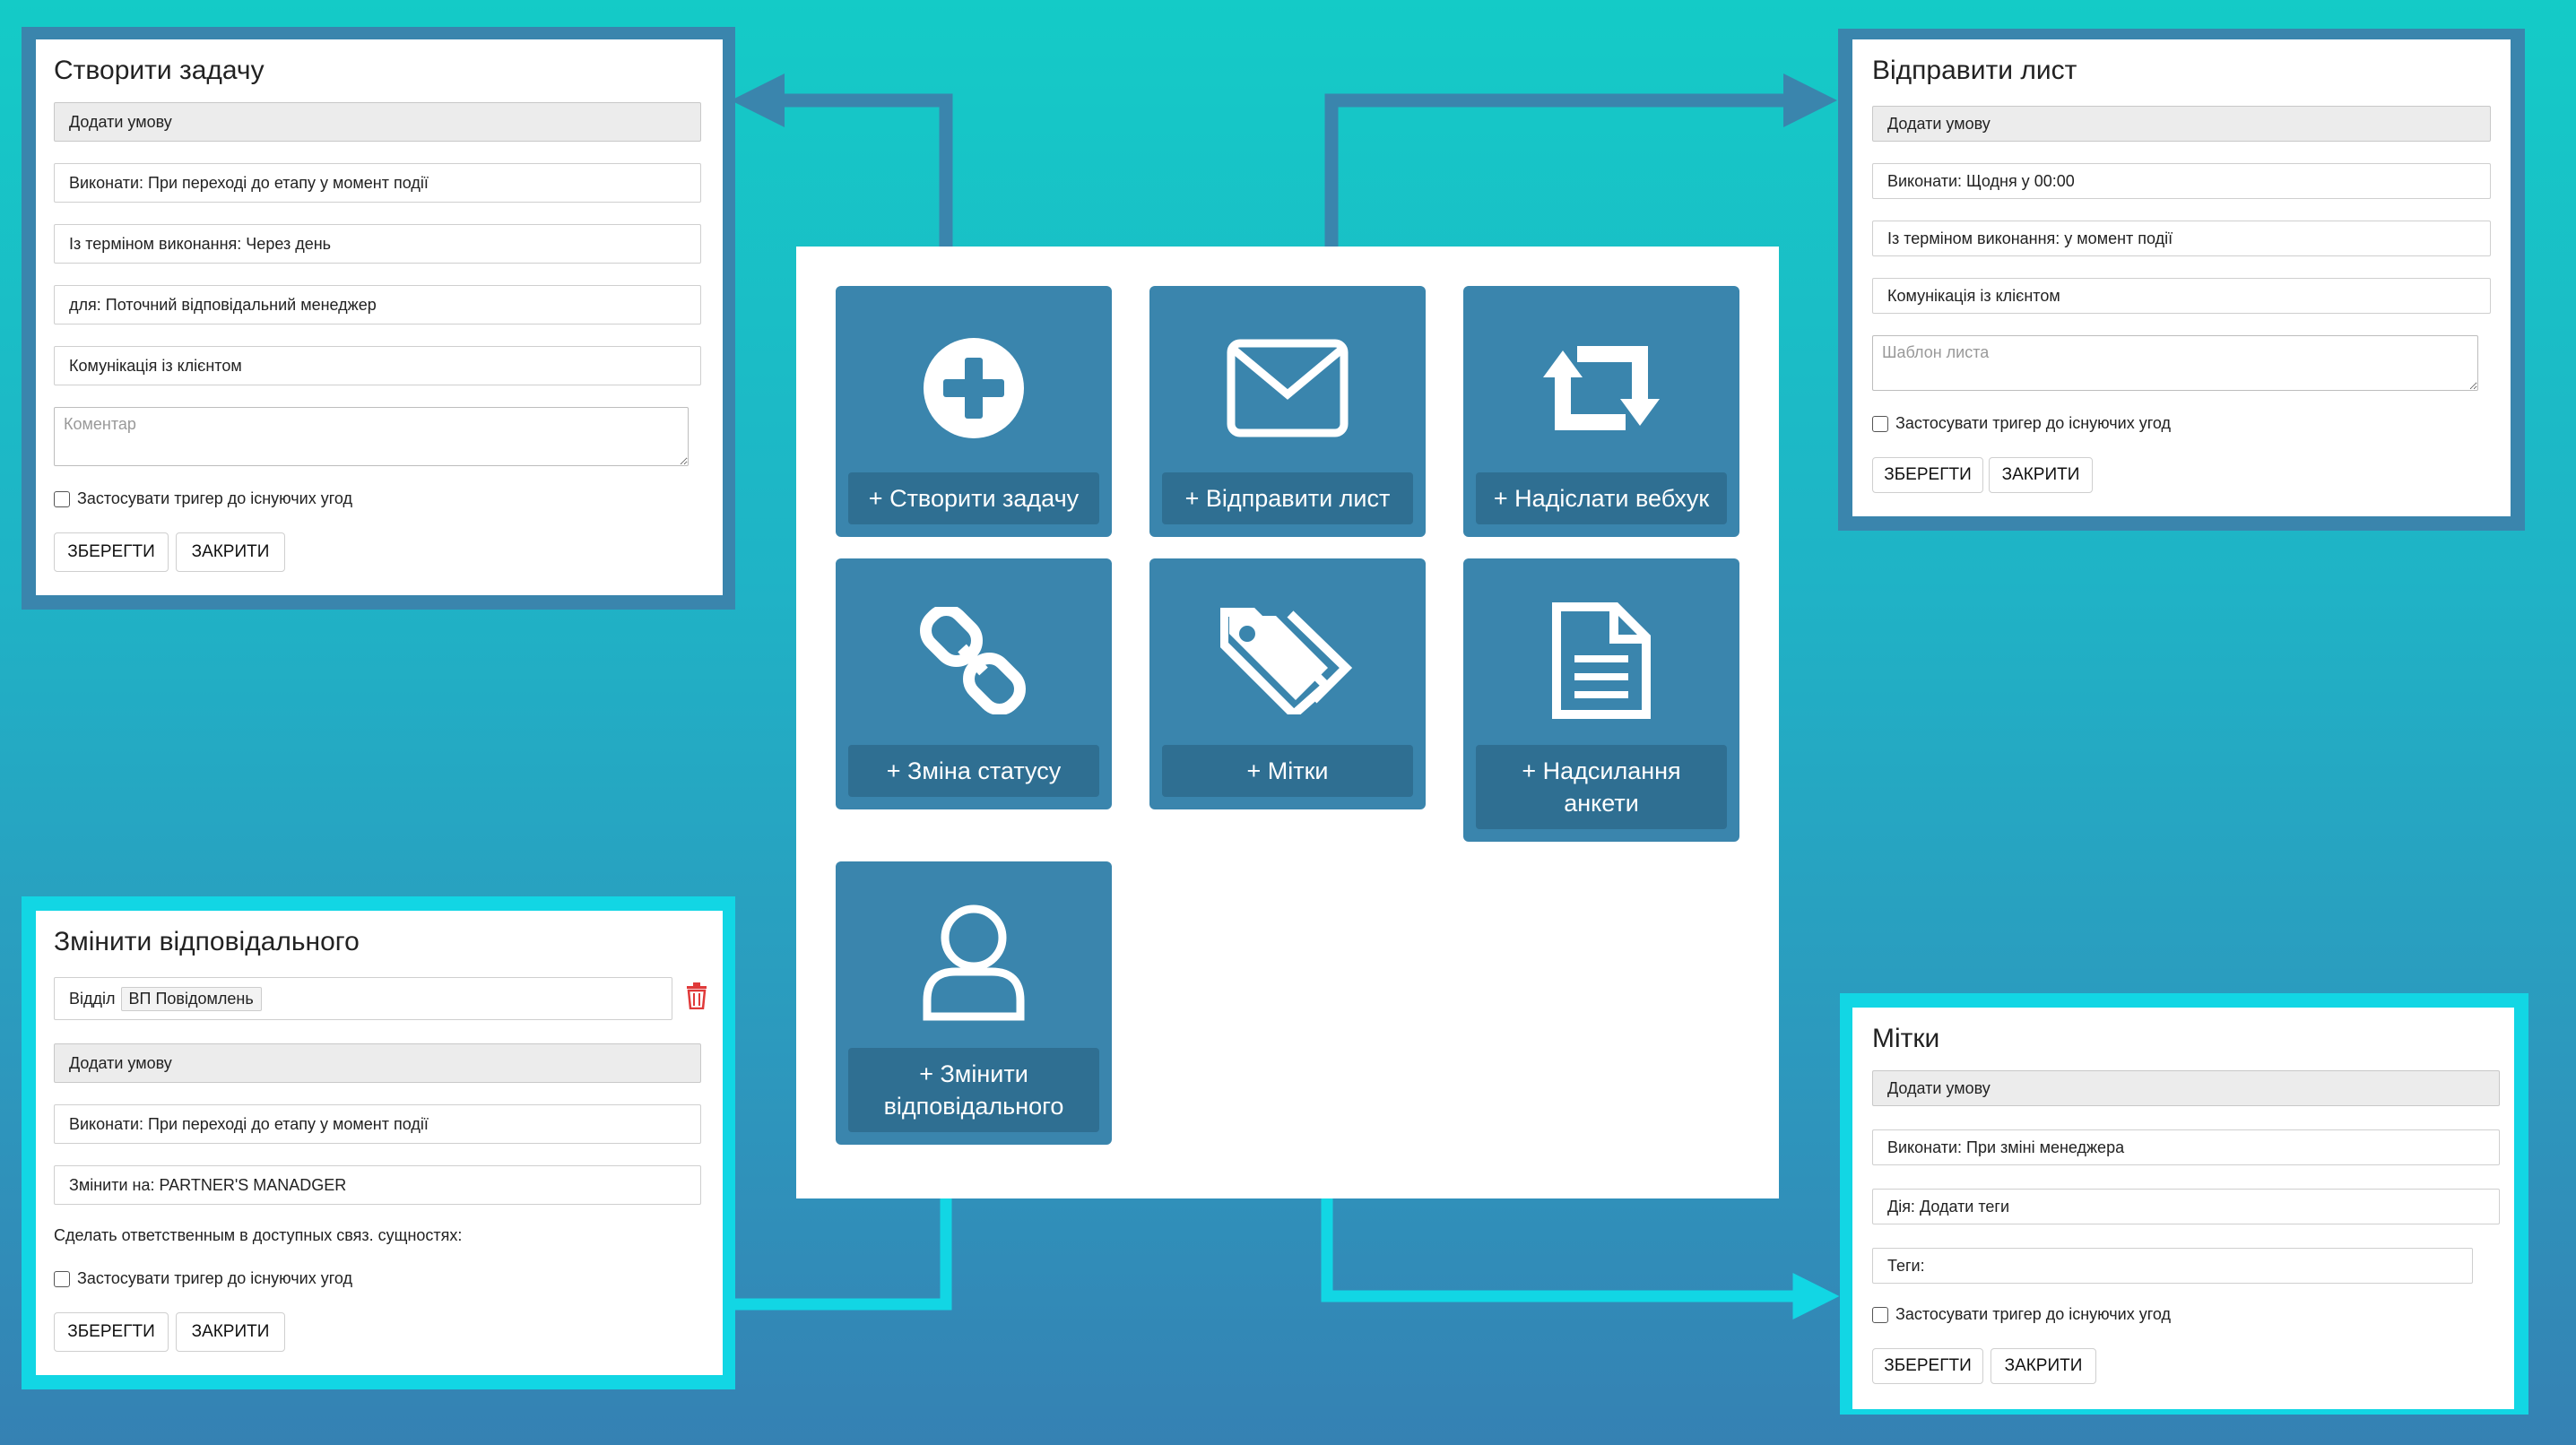  Describe the element at coordinates (377, 1185) in the screenshot. I see `change-to-field: Змінити на: PARTNER'S MANADGER` at that location.